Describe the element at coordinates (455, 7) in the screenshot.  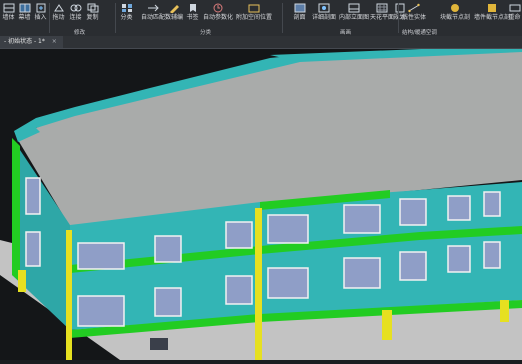
I see `block-section-icon` at that location.